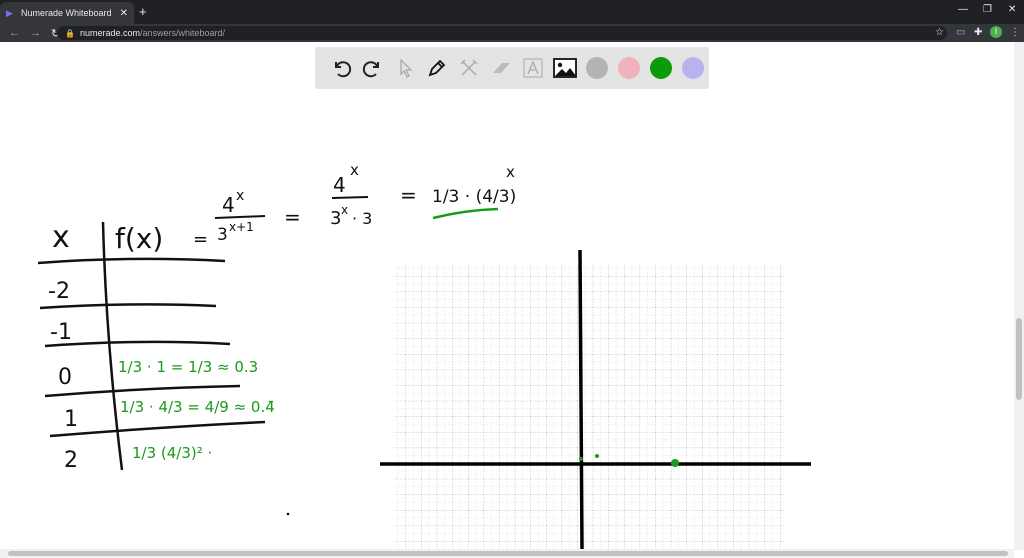 This screenshot has width=1024, height=558. What do you see at coordinates (36, 33) in the screenshot?
I see `forward-icon: →` at bounding box center [36, 33].